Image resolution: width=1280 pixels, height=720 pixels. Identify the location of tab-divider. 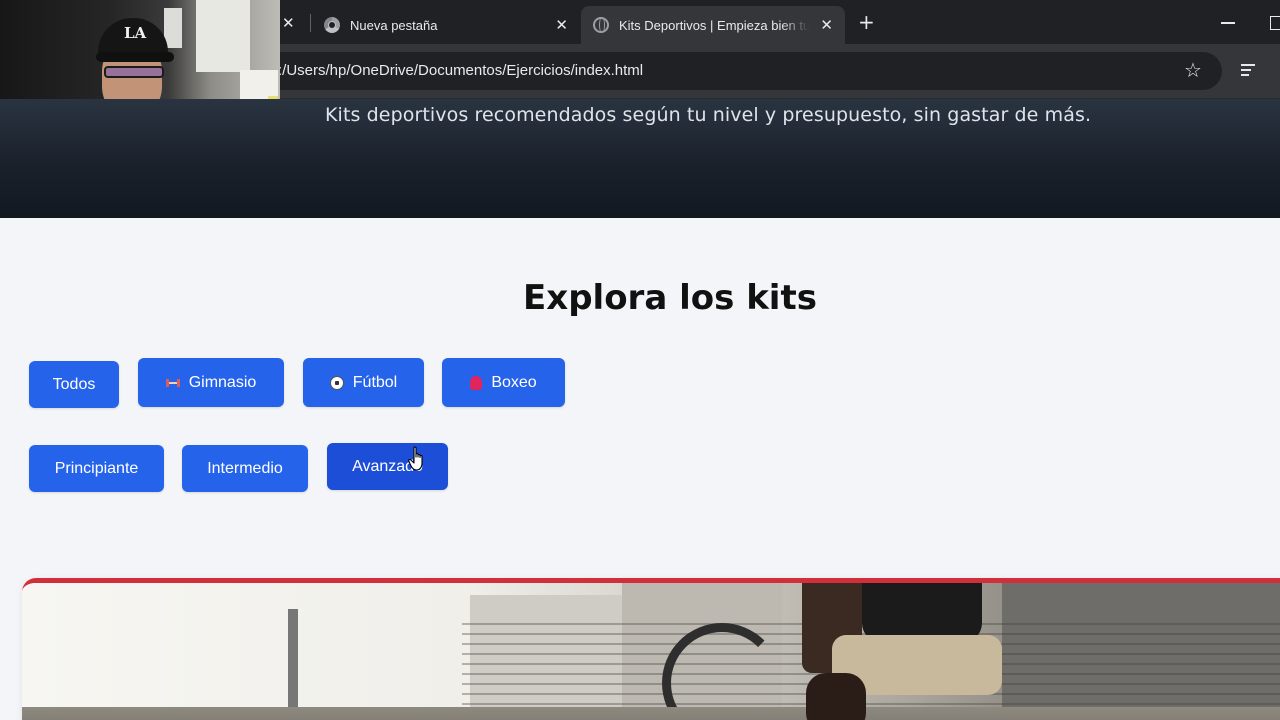
(310, 23).